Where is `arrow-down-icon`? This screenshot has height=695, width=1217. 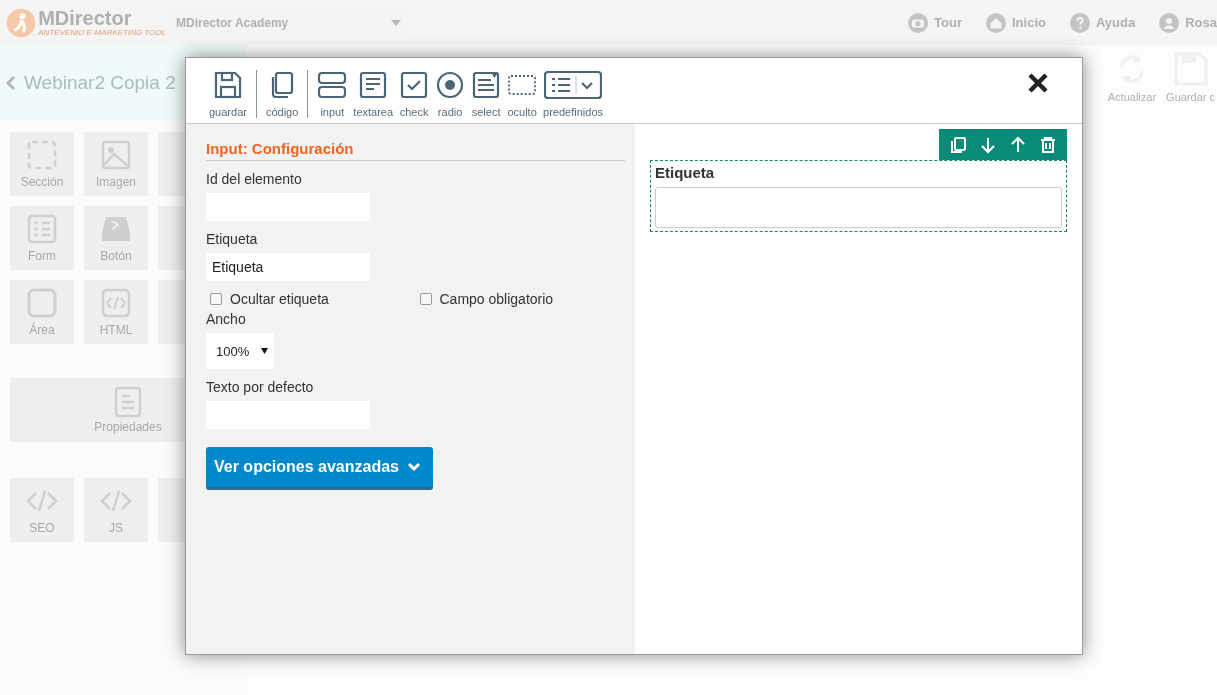
arrow-down-icon is located at coordinates (988, 144).